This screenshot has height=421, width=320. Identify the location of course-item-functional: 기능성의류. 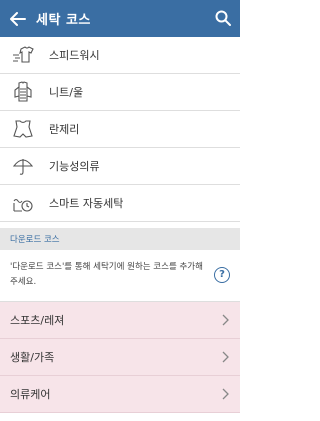
(120, 166).